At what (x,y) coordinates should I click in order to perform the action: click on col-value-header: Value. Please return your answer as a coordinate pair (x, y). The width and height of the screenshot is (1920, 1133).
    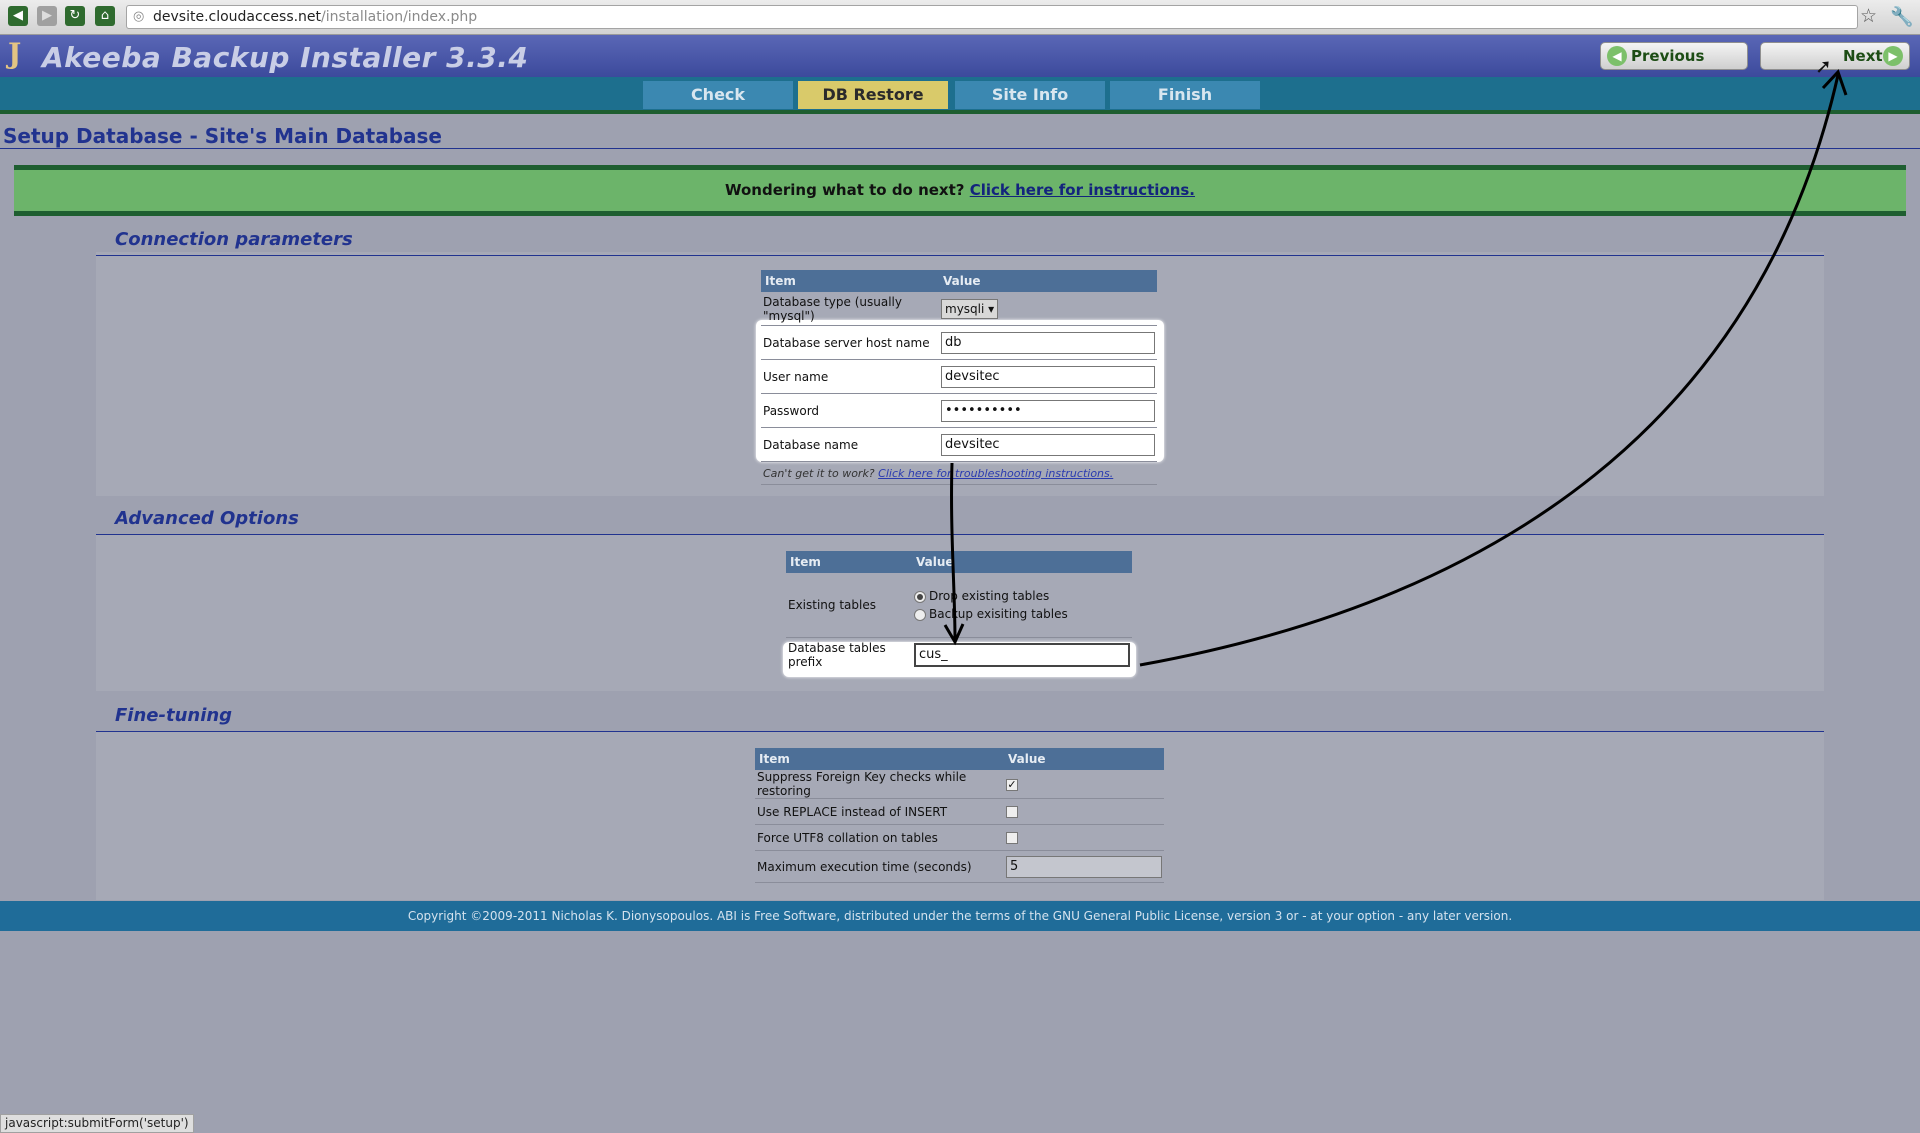
    Looking at the image, I should click on (1048, 281).